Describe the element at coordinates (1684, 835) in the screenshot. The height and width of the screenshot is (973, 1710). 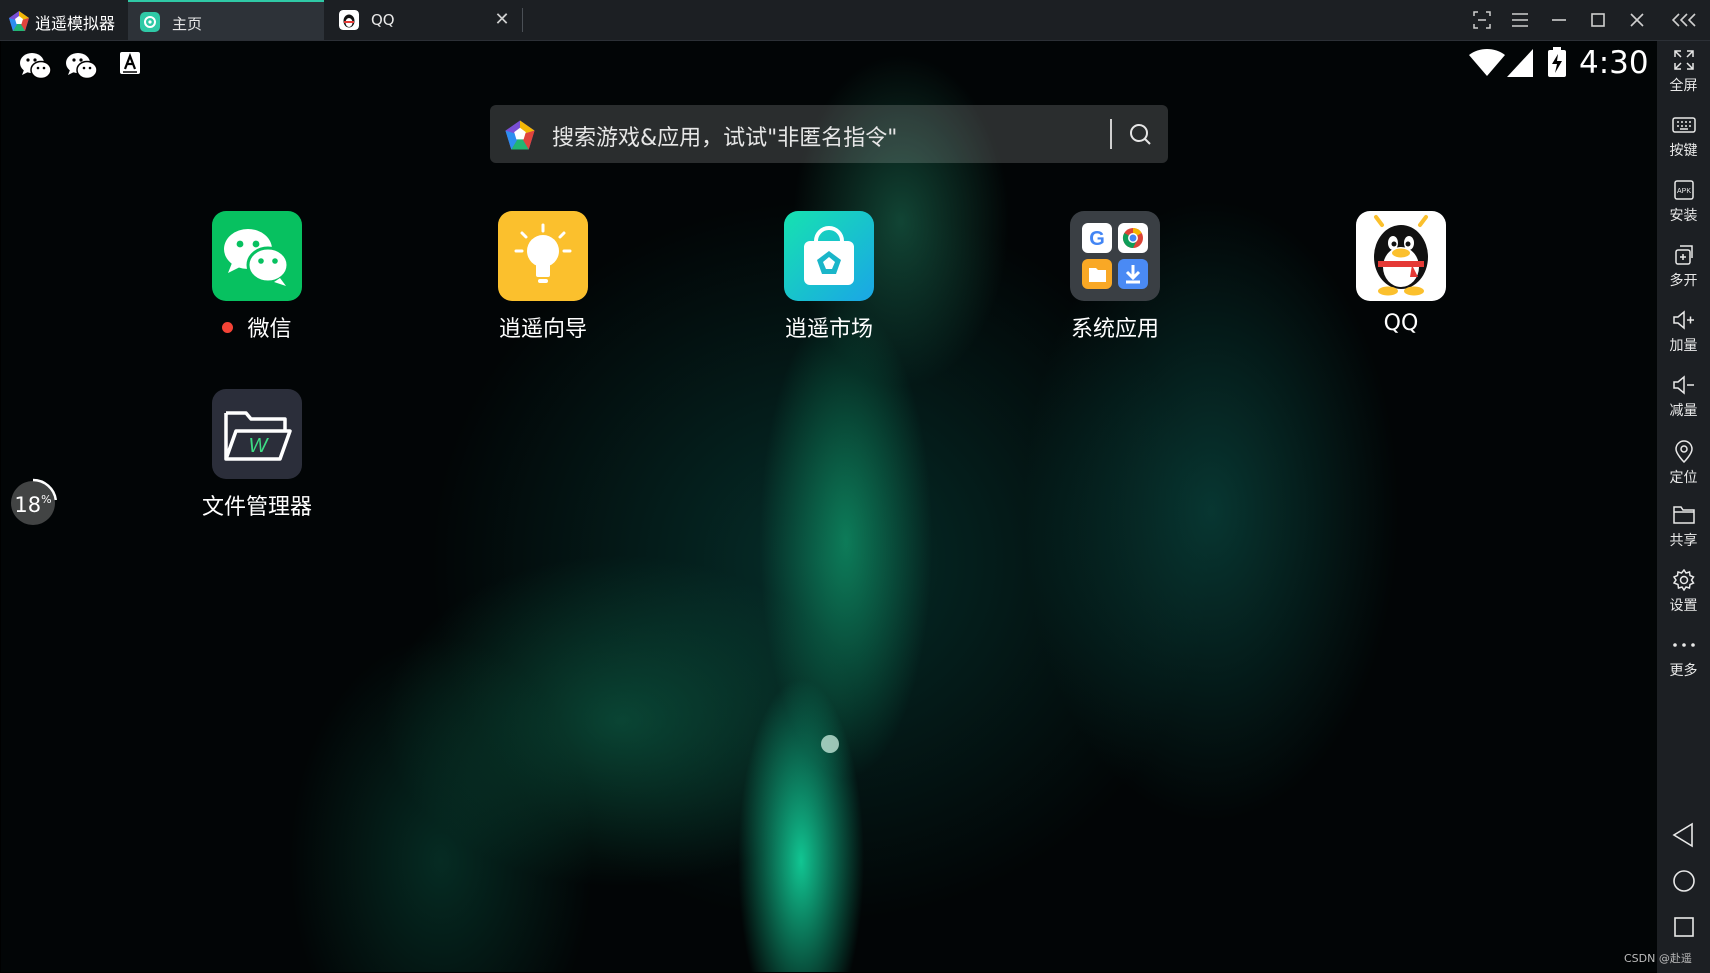
I see `back-icon` at that location.